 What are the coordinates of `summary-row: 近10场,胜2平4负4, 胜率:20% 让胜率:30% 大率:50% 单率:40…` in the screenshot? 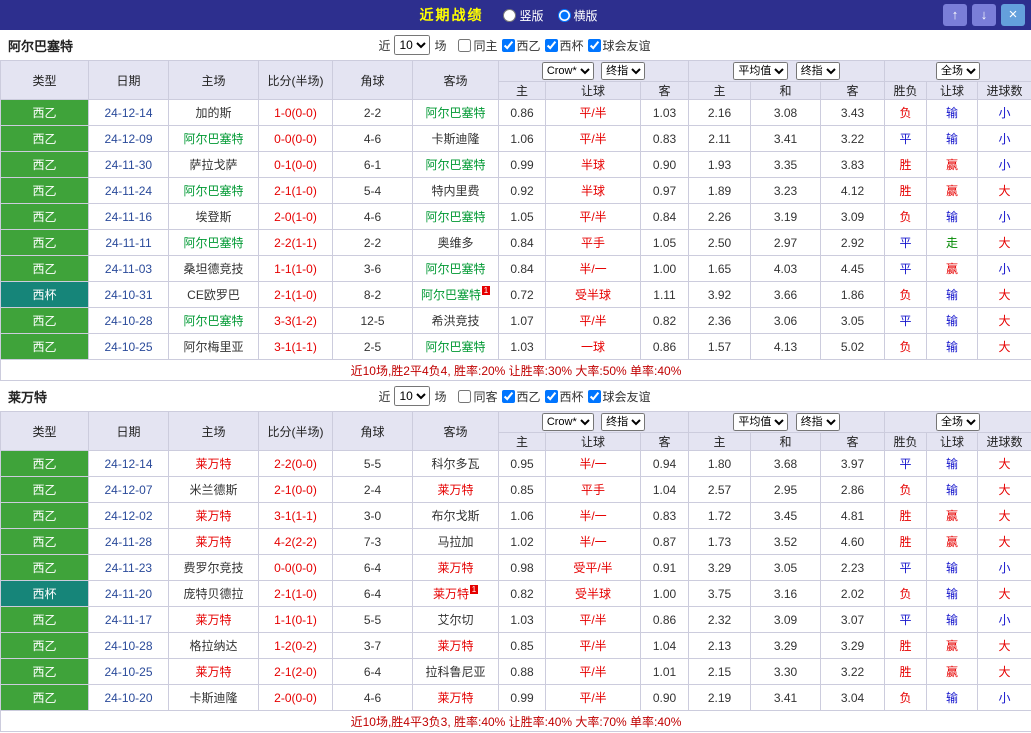 It's located at (515, 370).